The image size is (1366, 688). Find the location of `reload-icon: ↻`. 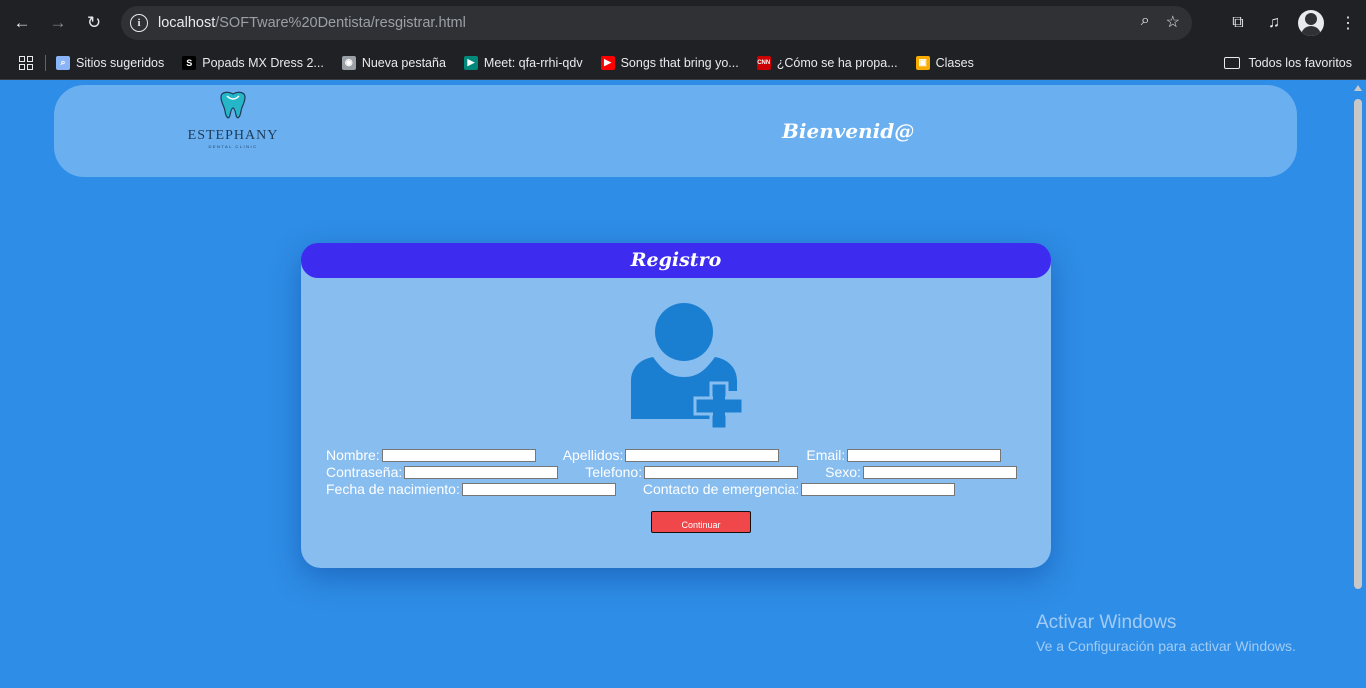

reload-icon: ↻ is located at coordinates (94, 23).